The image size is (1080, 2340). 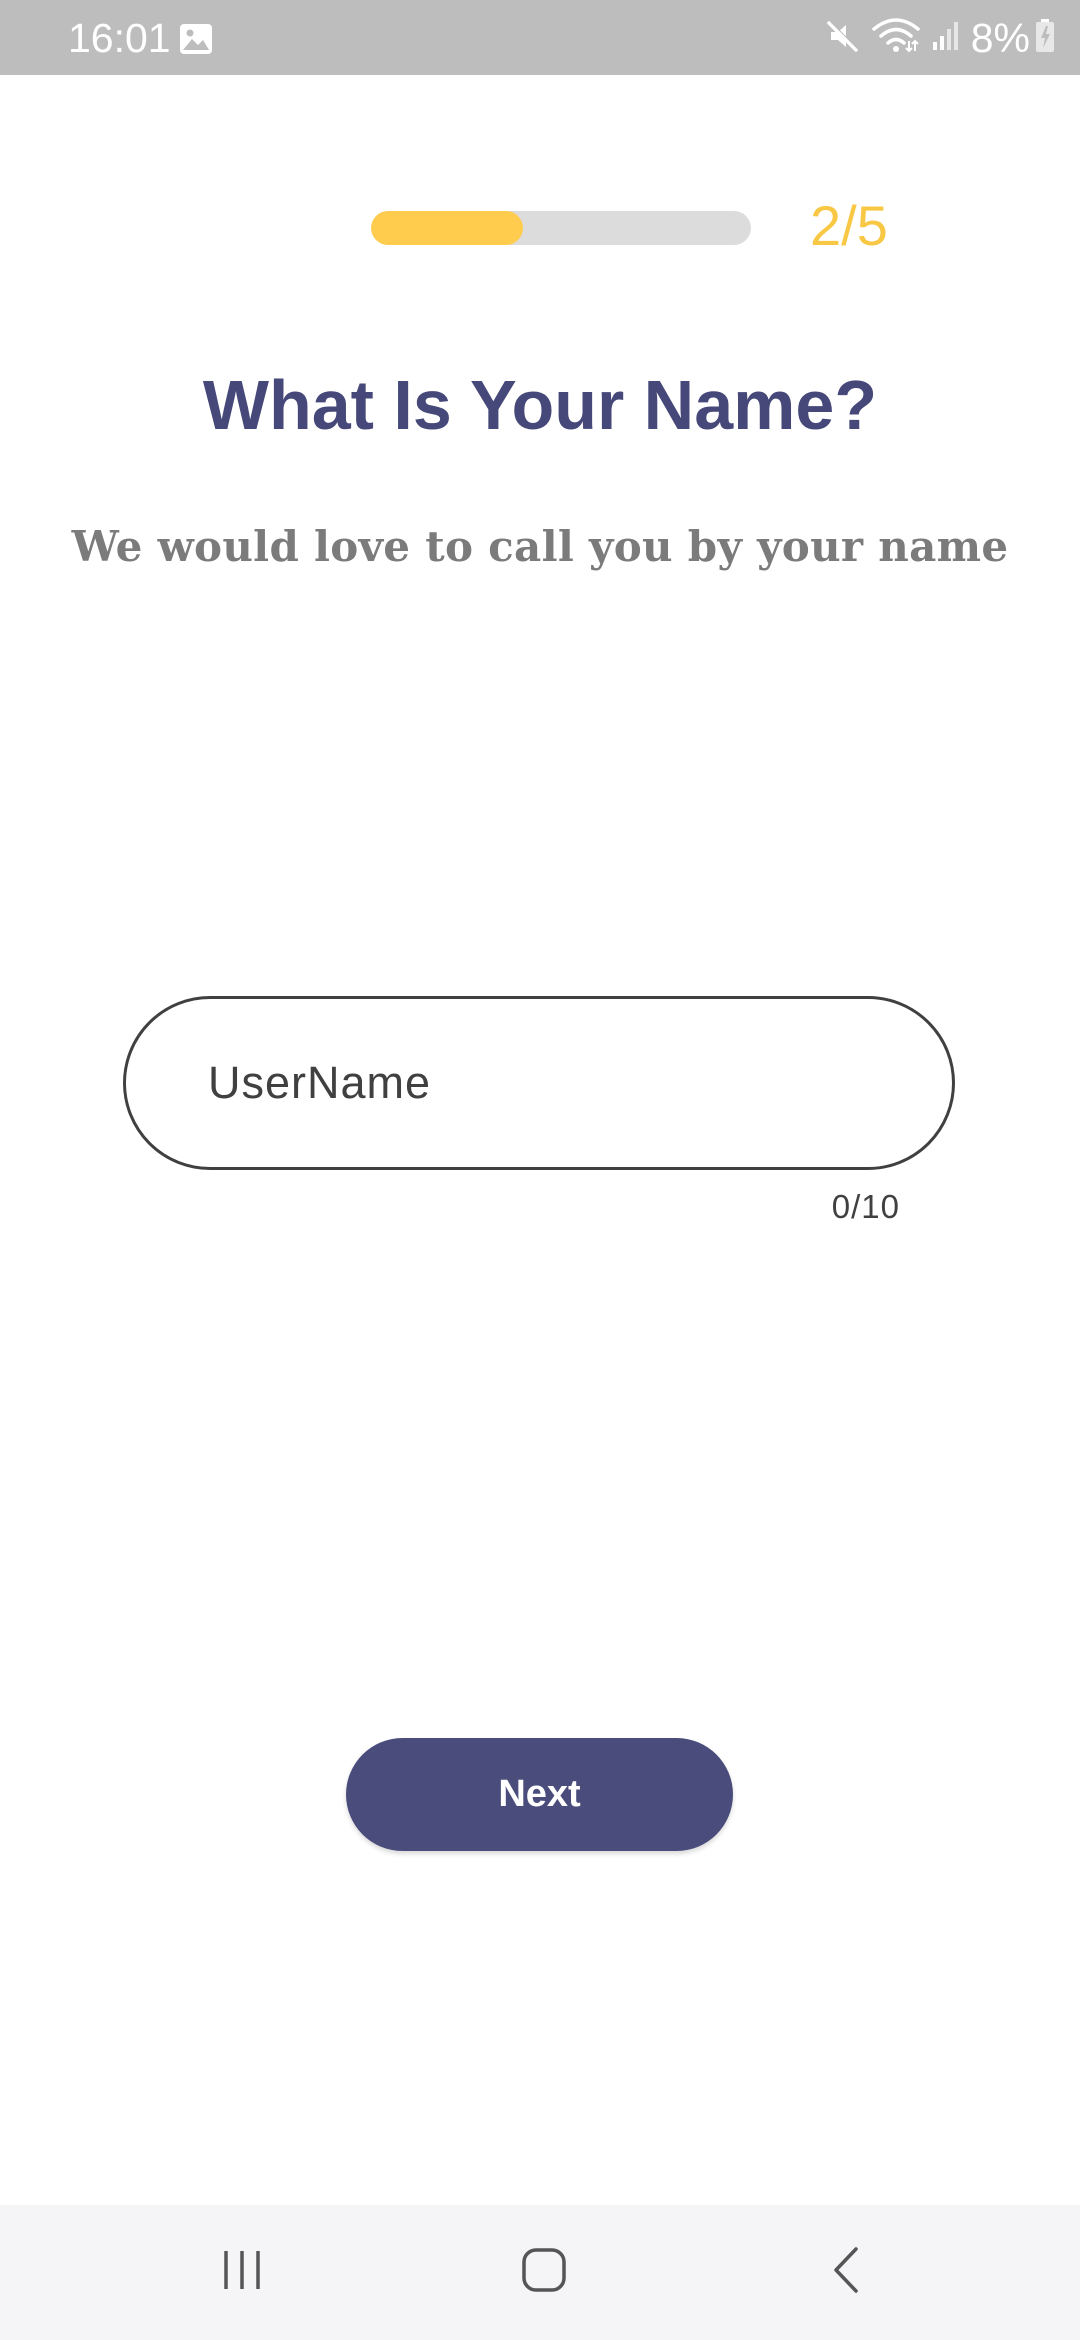 I want to click on progress-bar-fill, so click(x=447, y=228).